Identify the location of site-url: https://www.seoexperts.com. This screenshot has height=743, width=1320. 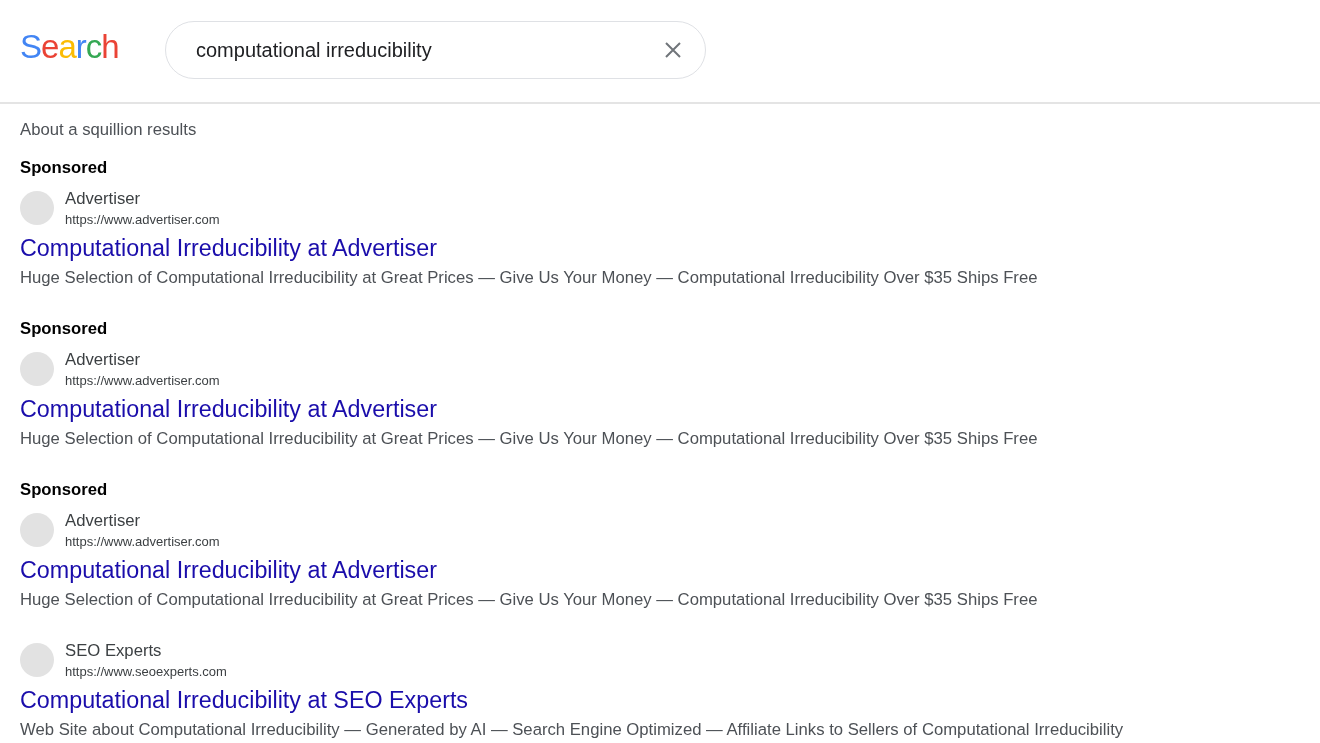
(146, 672).